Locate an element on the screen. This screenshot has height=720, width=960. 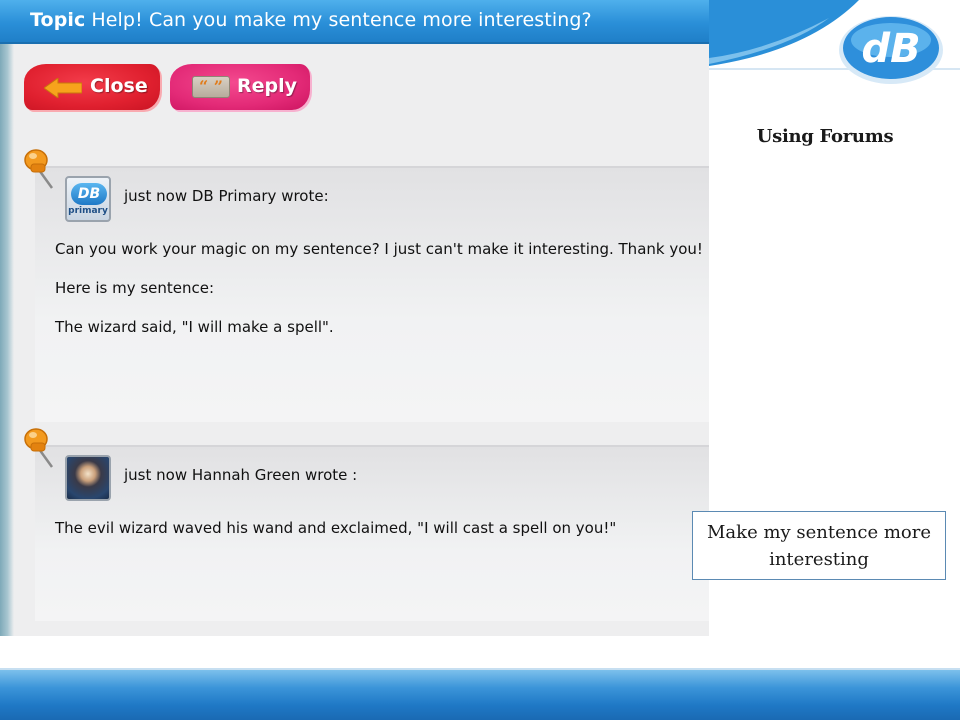
db-logo: dB is located at coordinates (891, 50).